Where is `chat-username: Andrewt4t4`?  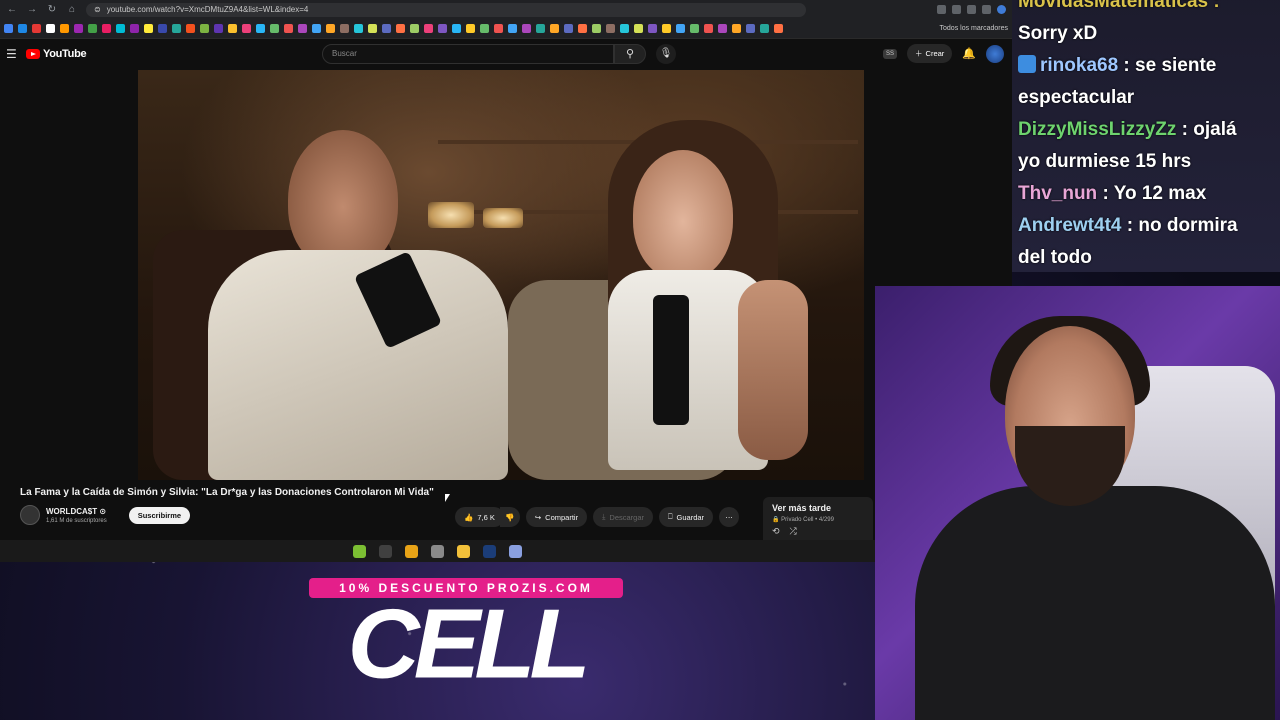
chat-username: Andrewt4t4 is located at coordinates (1069, 225).